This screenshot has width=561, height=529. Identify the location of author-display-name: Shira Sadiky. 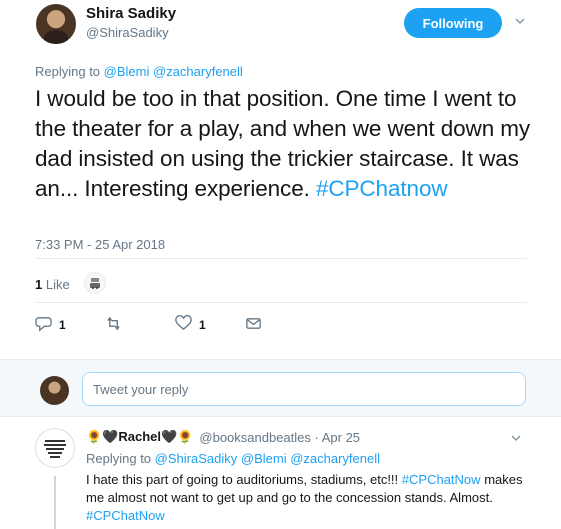
(131, 13).